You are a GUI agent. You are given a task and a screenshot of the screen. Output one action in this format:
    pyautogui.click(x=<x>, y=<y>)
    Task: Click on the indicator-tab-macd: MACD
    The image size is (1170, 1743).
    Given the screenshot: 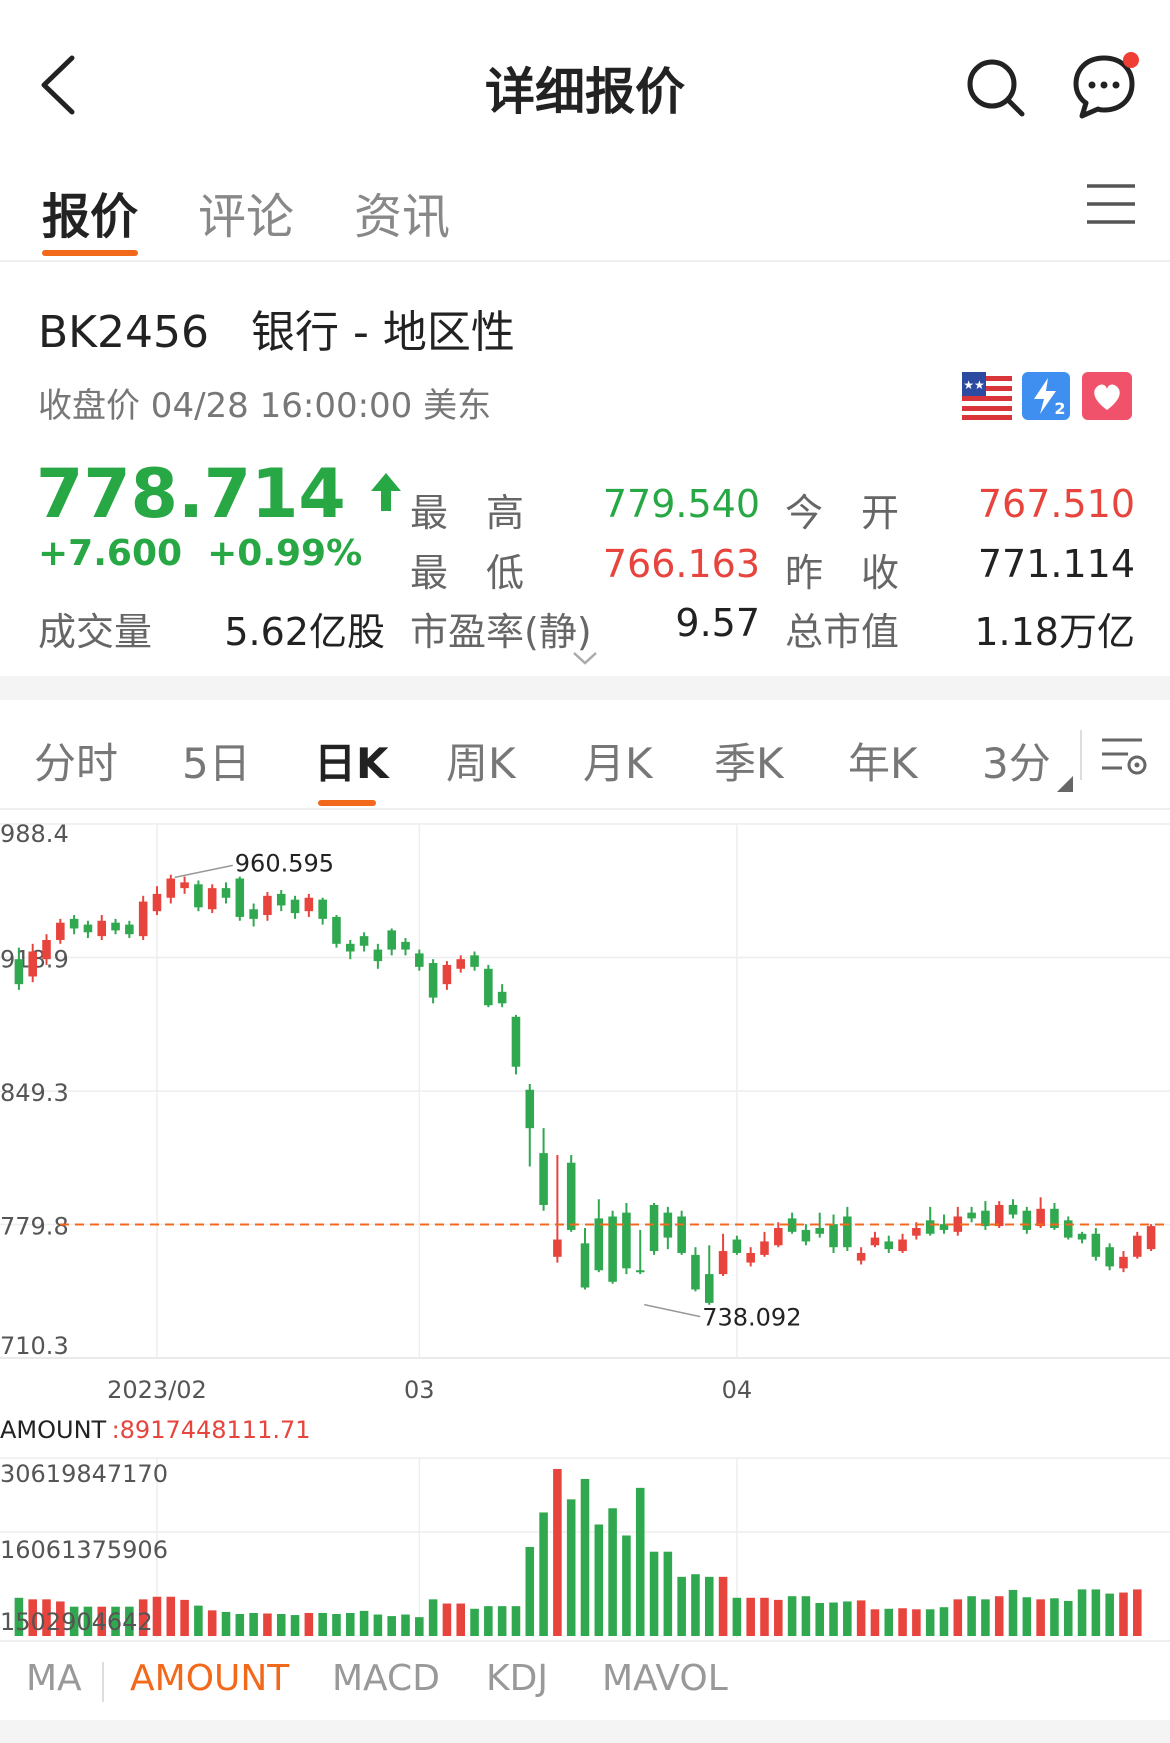 What is the action you would take?
    pyautogui.click(x=386, y=1678)
    